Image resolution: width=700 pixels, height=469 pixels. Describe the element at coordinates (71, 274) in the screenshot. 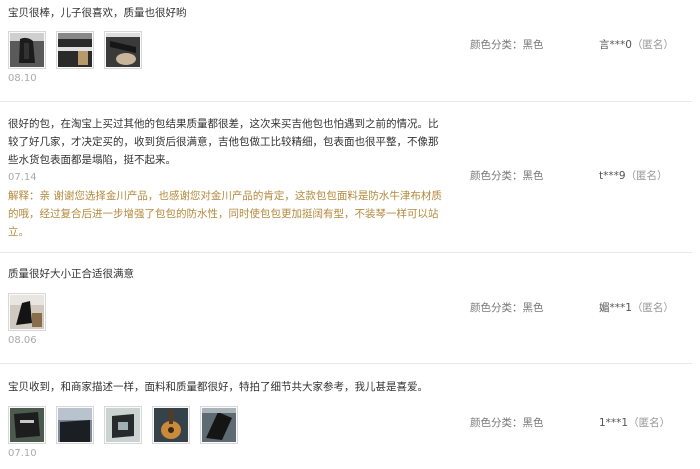

I see `review-text: 质量很好大小正合适很满意` at that location.